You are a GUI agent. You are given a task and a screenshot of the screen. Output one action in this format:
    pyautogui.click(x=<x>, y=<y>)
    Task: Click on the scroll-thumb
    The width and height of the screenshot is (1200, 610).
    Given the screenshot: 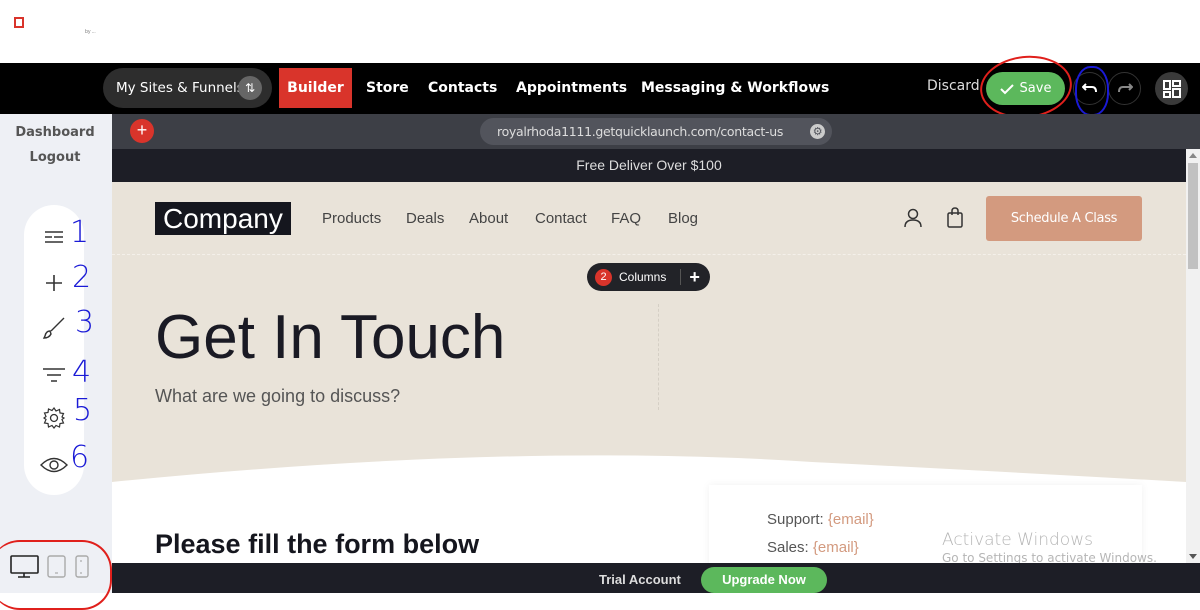 What is the action you would take?
    pyautogui.click(x=1193, y=216)
    